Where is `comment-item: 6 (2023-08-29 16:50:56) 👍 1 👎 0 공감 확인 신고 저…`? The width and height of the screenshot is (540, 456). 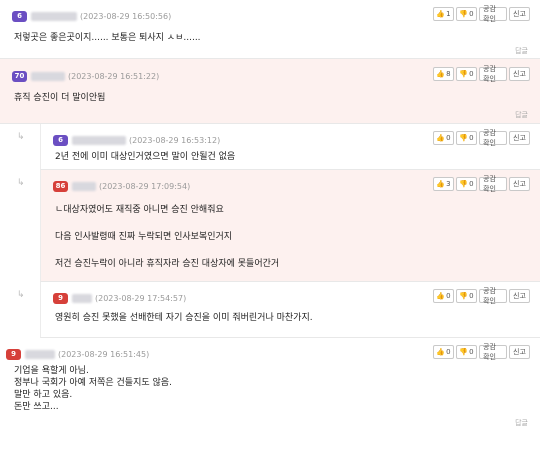 comment-item: 6 (2023-08-29 16:50:56) 👍 1 👎 0 공감 확인 신고 저… is located at coordinates (270, 29).